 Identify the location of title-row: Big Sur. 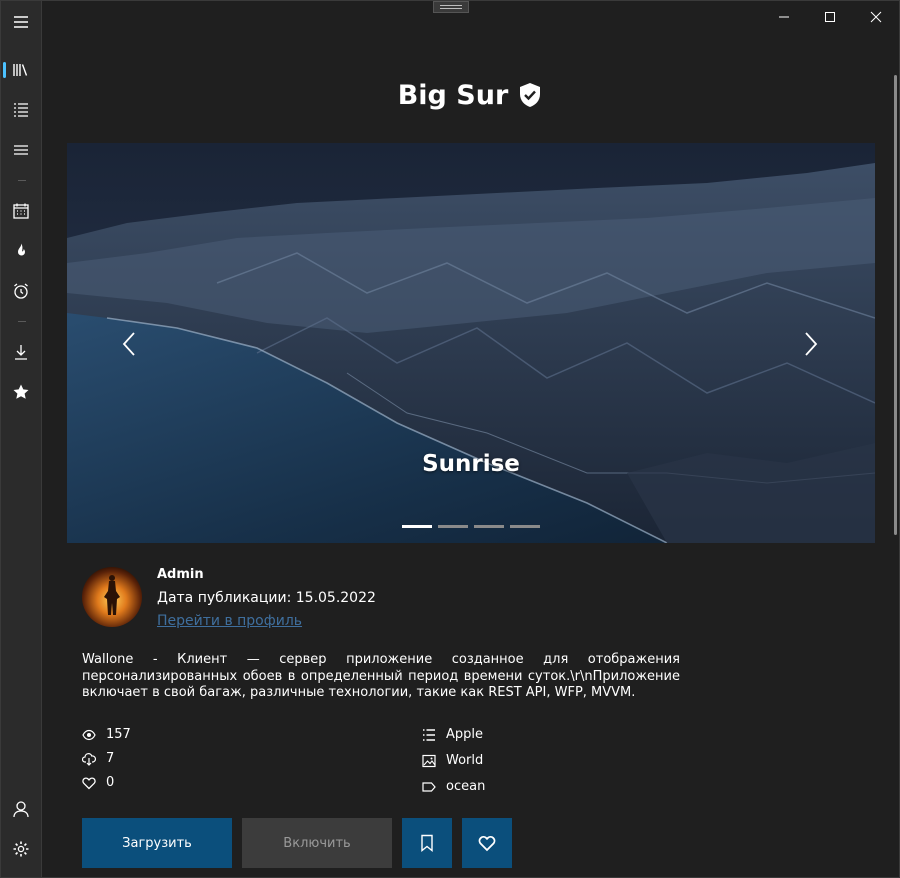
(470, 95).